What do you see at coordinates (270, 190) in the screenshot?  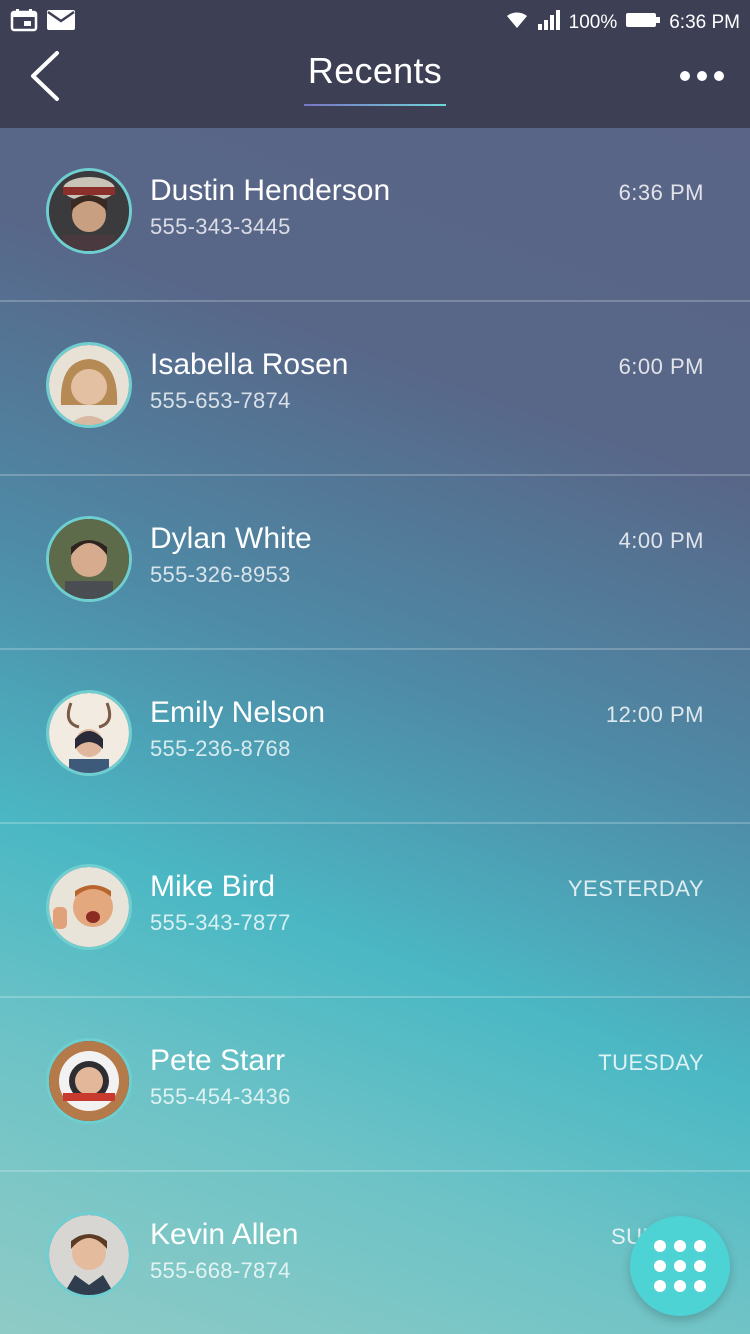 I see `contact-name: Dustin Henderson` at bounding box center [270, 190].